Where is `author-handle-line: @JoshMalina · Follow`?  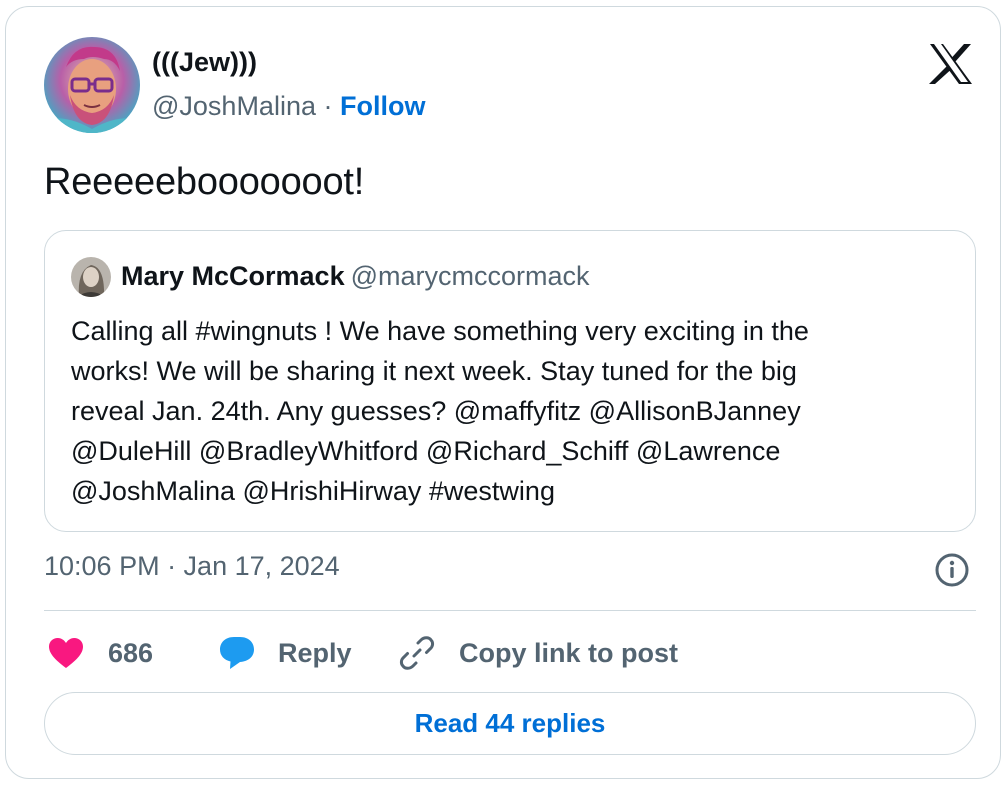 author-handle-line: @JoshMalina · Follow is located at coordinates (289, 106).